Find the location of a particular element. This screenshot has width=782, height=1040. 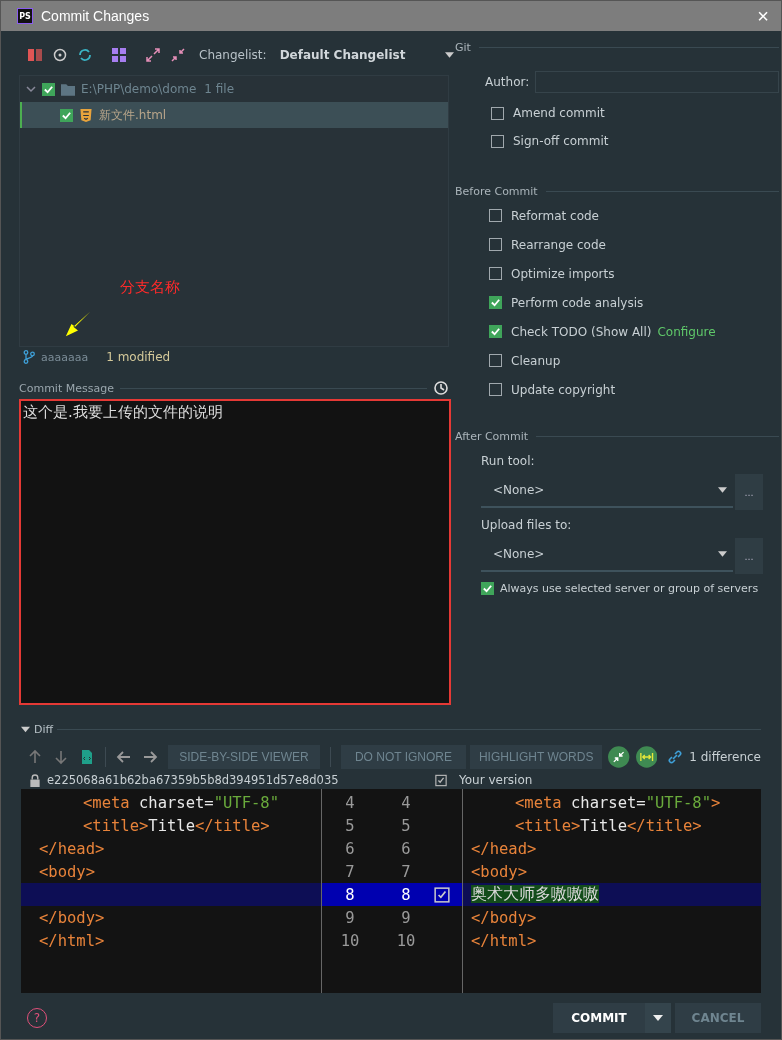

option-label: Reformat code is located at coordinates (555, 215).